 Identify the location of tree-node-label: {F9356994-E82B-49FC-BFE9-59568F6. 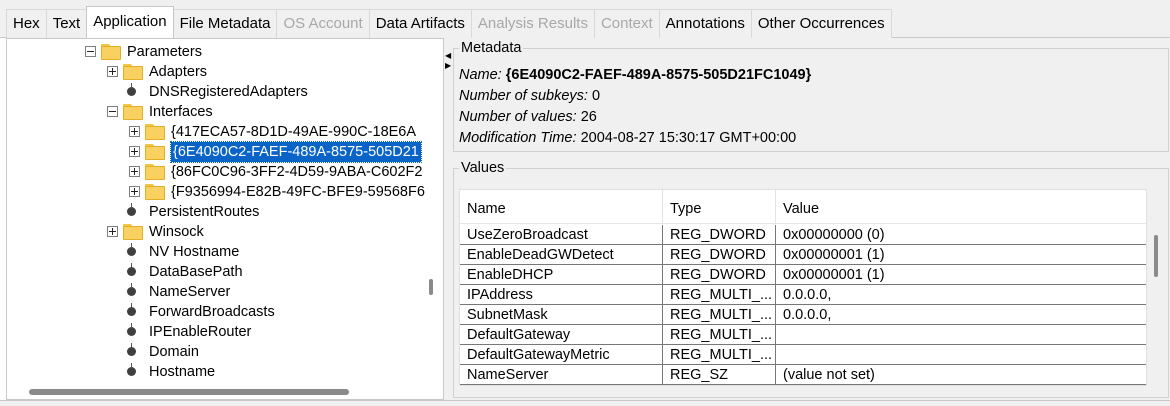
(298, 192).